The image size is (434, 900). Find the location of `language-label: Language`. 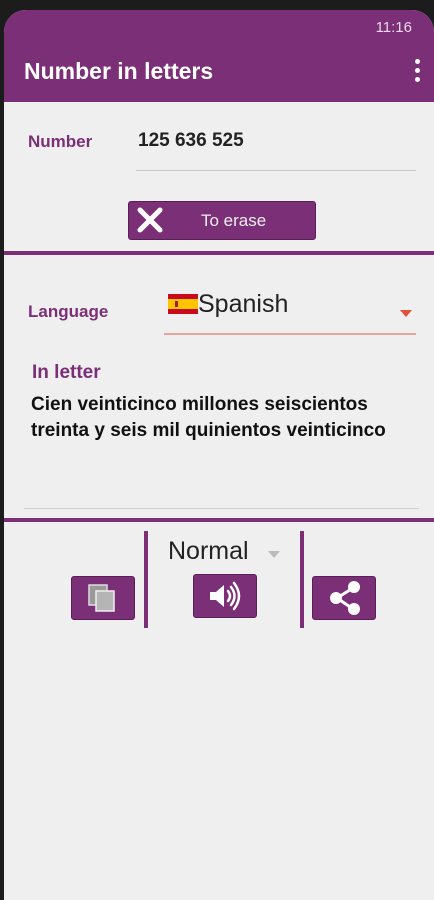

language-label: Language is located at coordinates (68, 311).